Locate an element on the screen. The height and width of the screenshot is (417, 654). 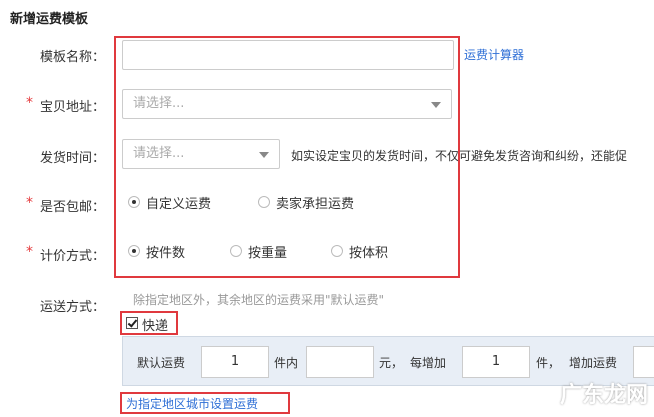
fee-unit-label: 元， is located at coordinates (391, 363).